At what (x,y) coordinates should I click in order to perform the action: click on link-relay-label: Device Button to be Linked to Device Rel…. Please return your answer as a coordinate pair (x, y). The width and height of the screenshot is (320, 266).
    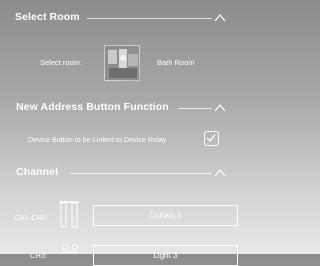
    Looking at the image, I should click on (97, 139).